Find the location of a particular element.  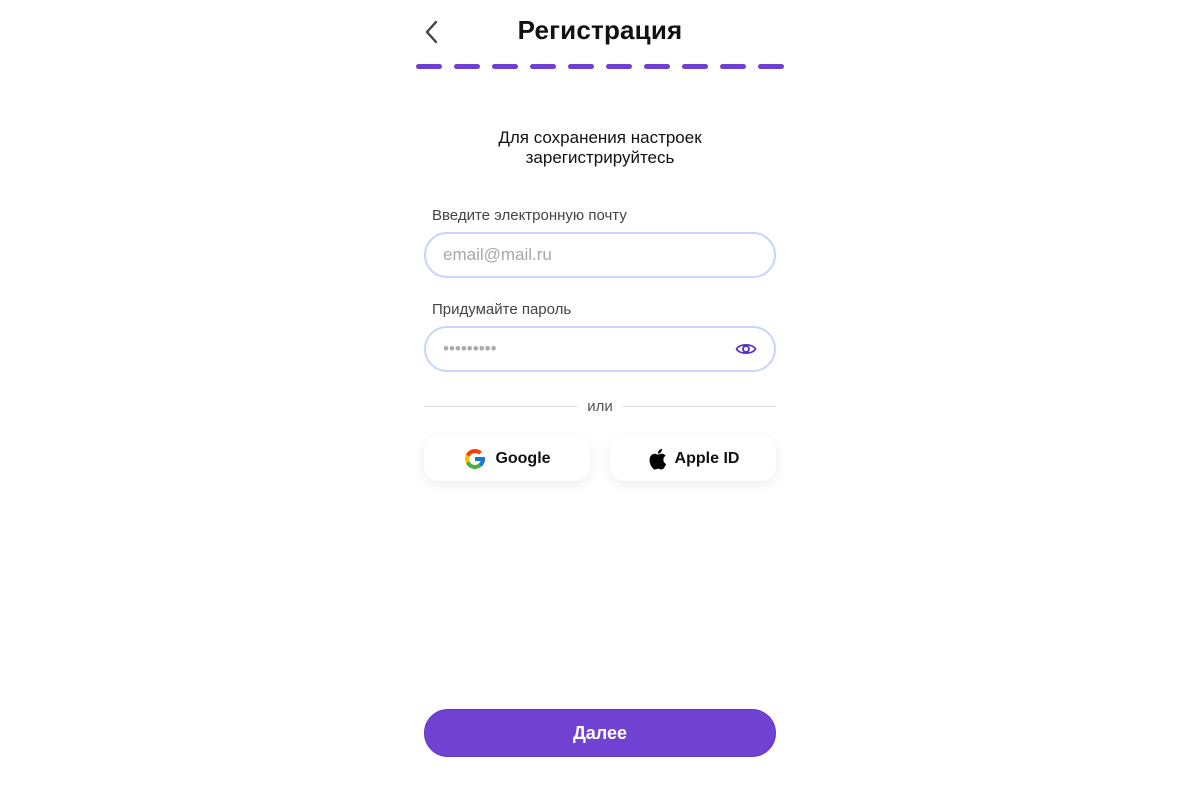

eye-icon is located at coordinates (746, 349).